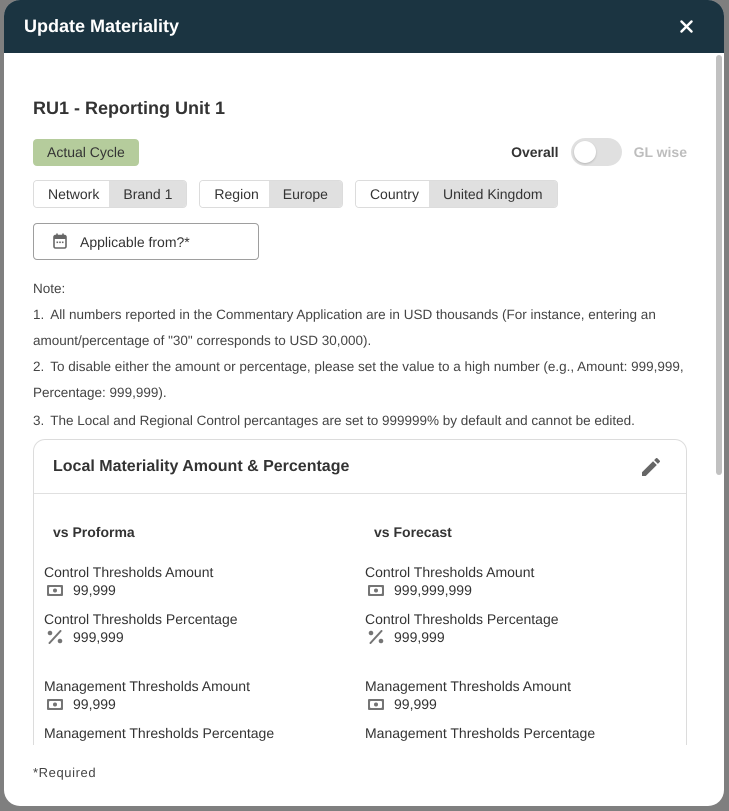  Describe the element at coordinates (686, 26) in the screenshot. I see `close-icon` at that location.